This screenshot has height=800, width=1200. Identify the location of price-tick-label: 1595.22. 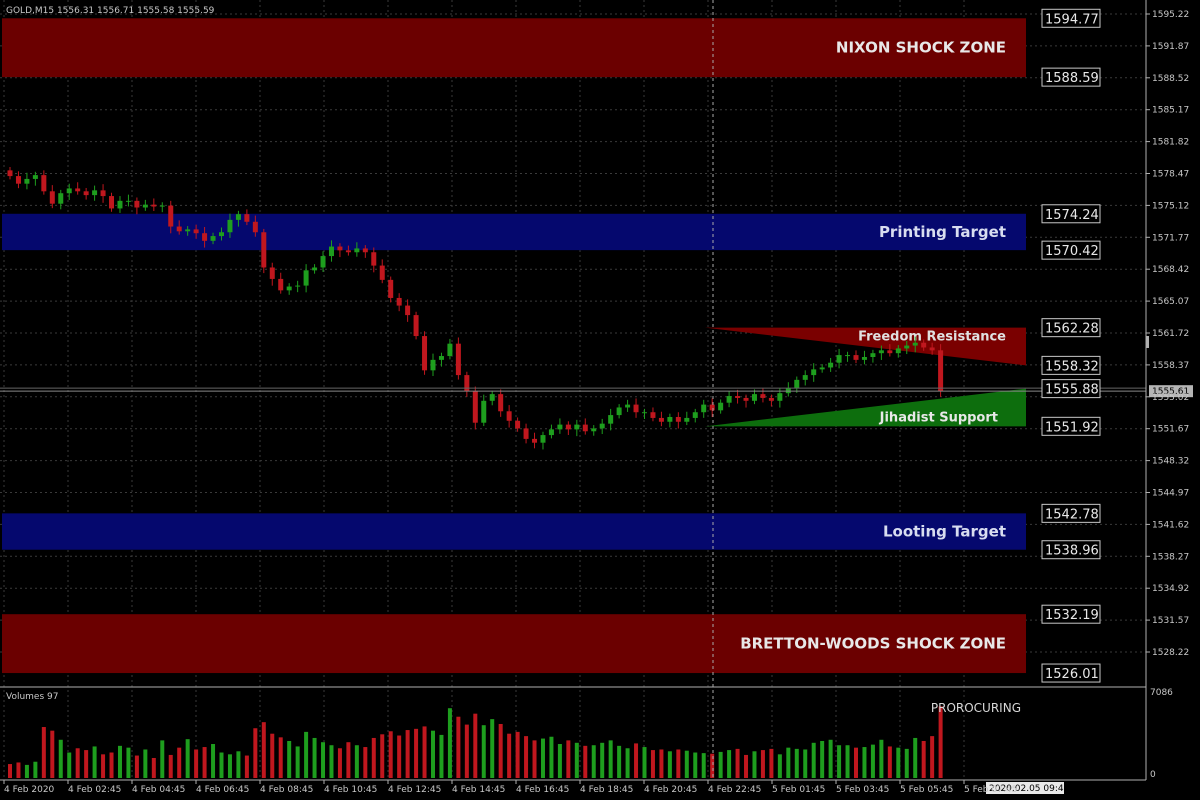
(1170, 15).